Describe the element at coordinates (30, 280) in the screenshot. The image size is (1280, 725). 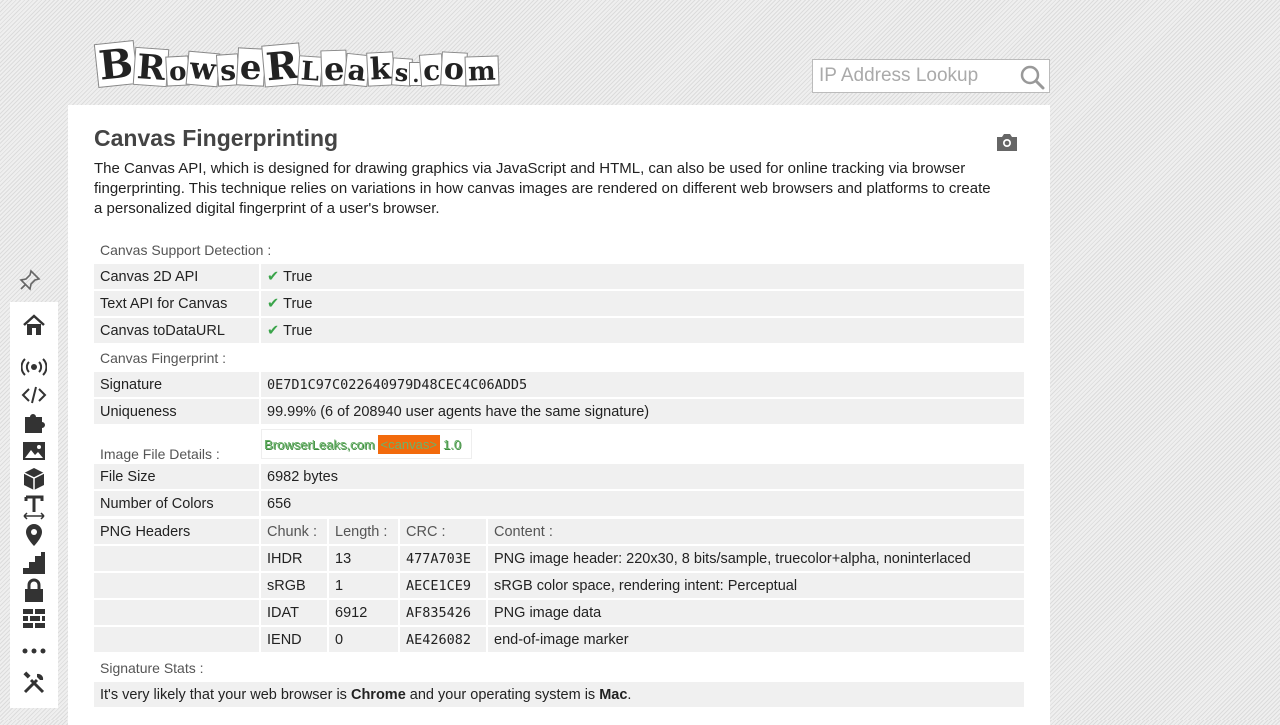
I see `pin-icon` at that location.